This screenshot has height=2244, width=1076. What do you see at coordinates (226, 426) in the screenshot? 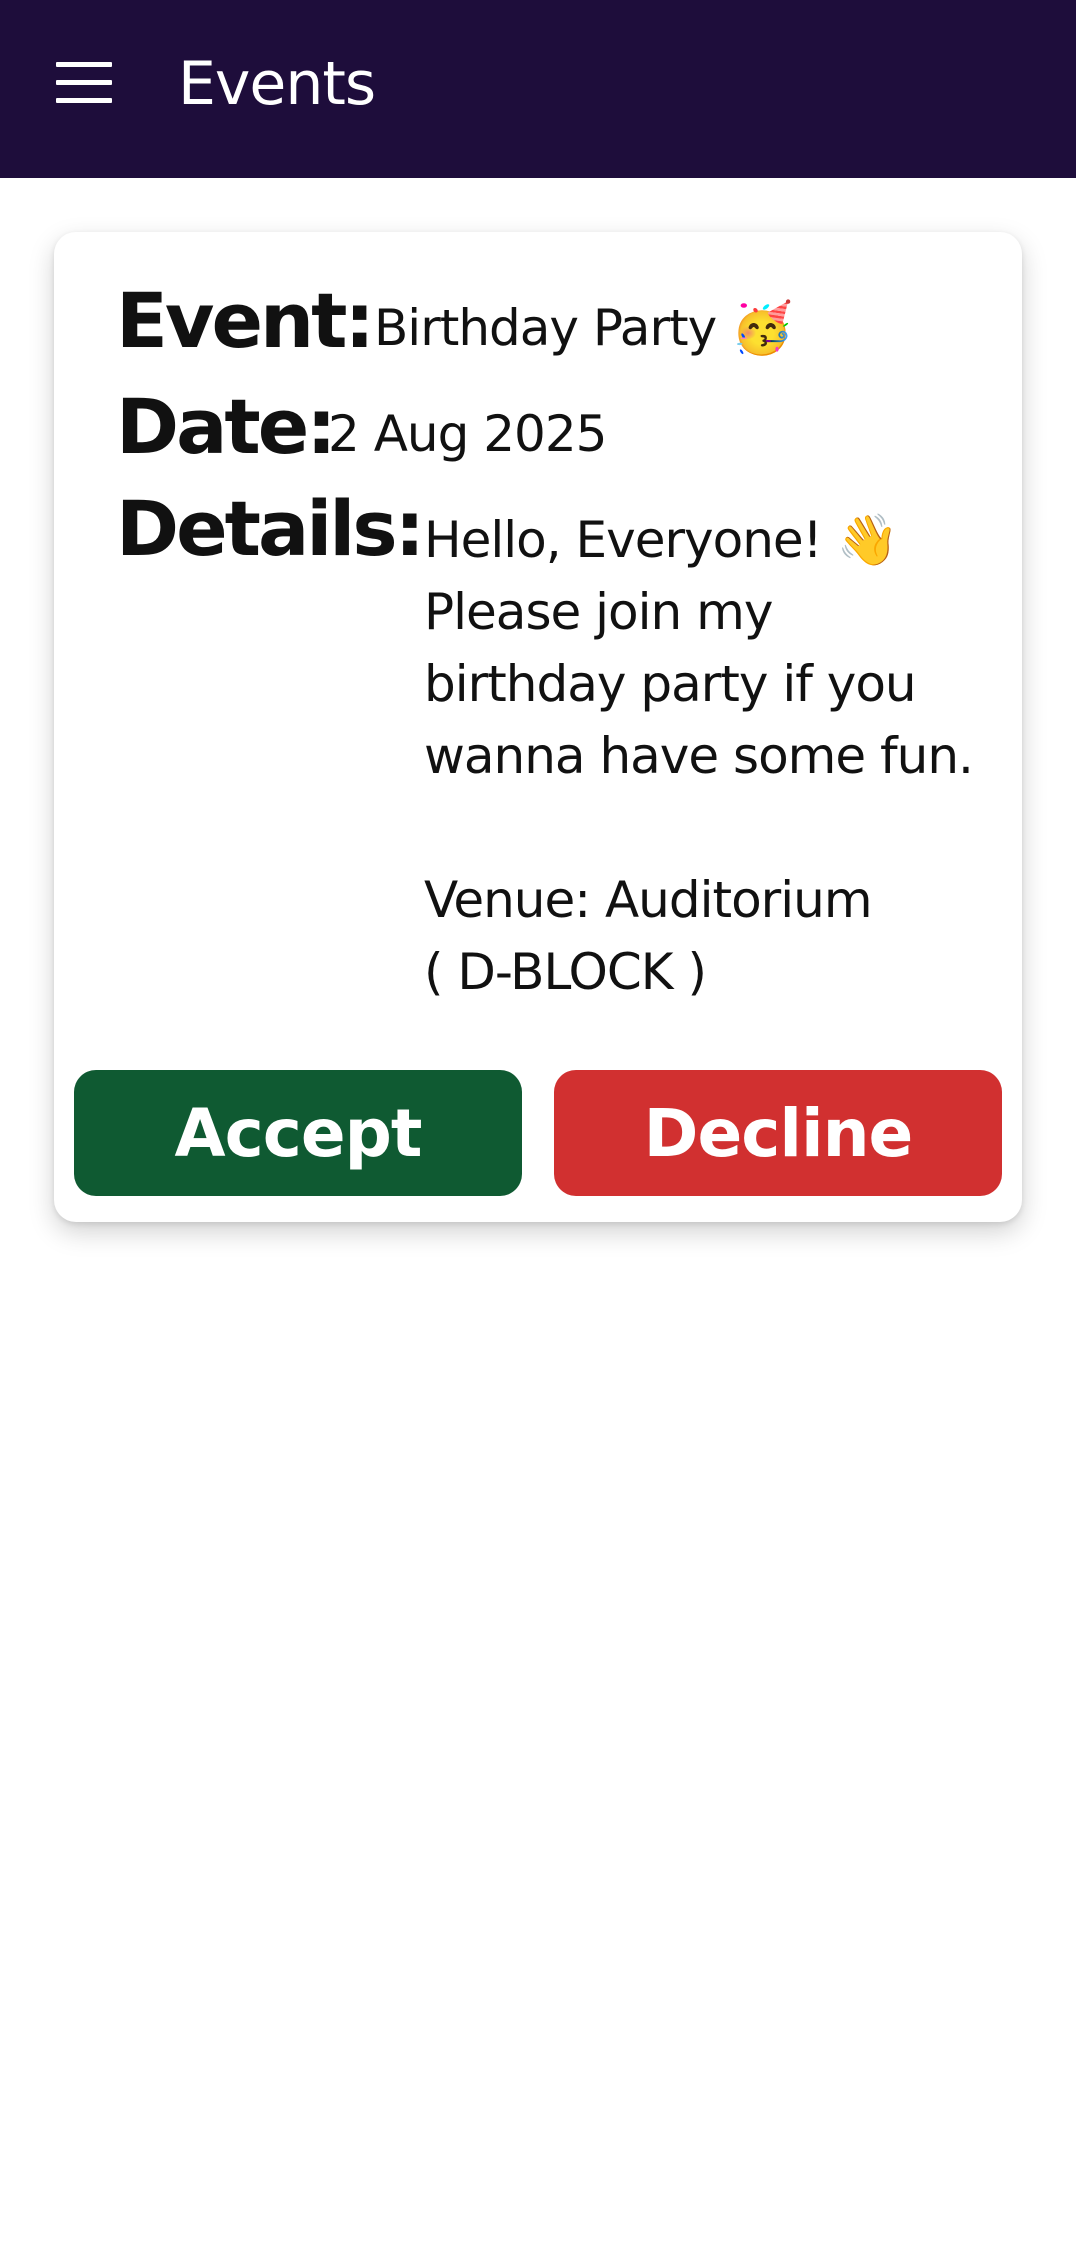
I see `date-label: Date:` at bounding box center [226, 426].